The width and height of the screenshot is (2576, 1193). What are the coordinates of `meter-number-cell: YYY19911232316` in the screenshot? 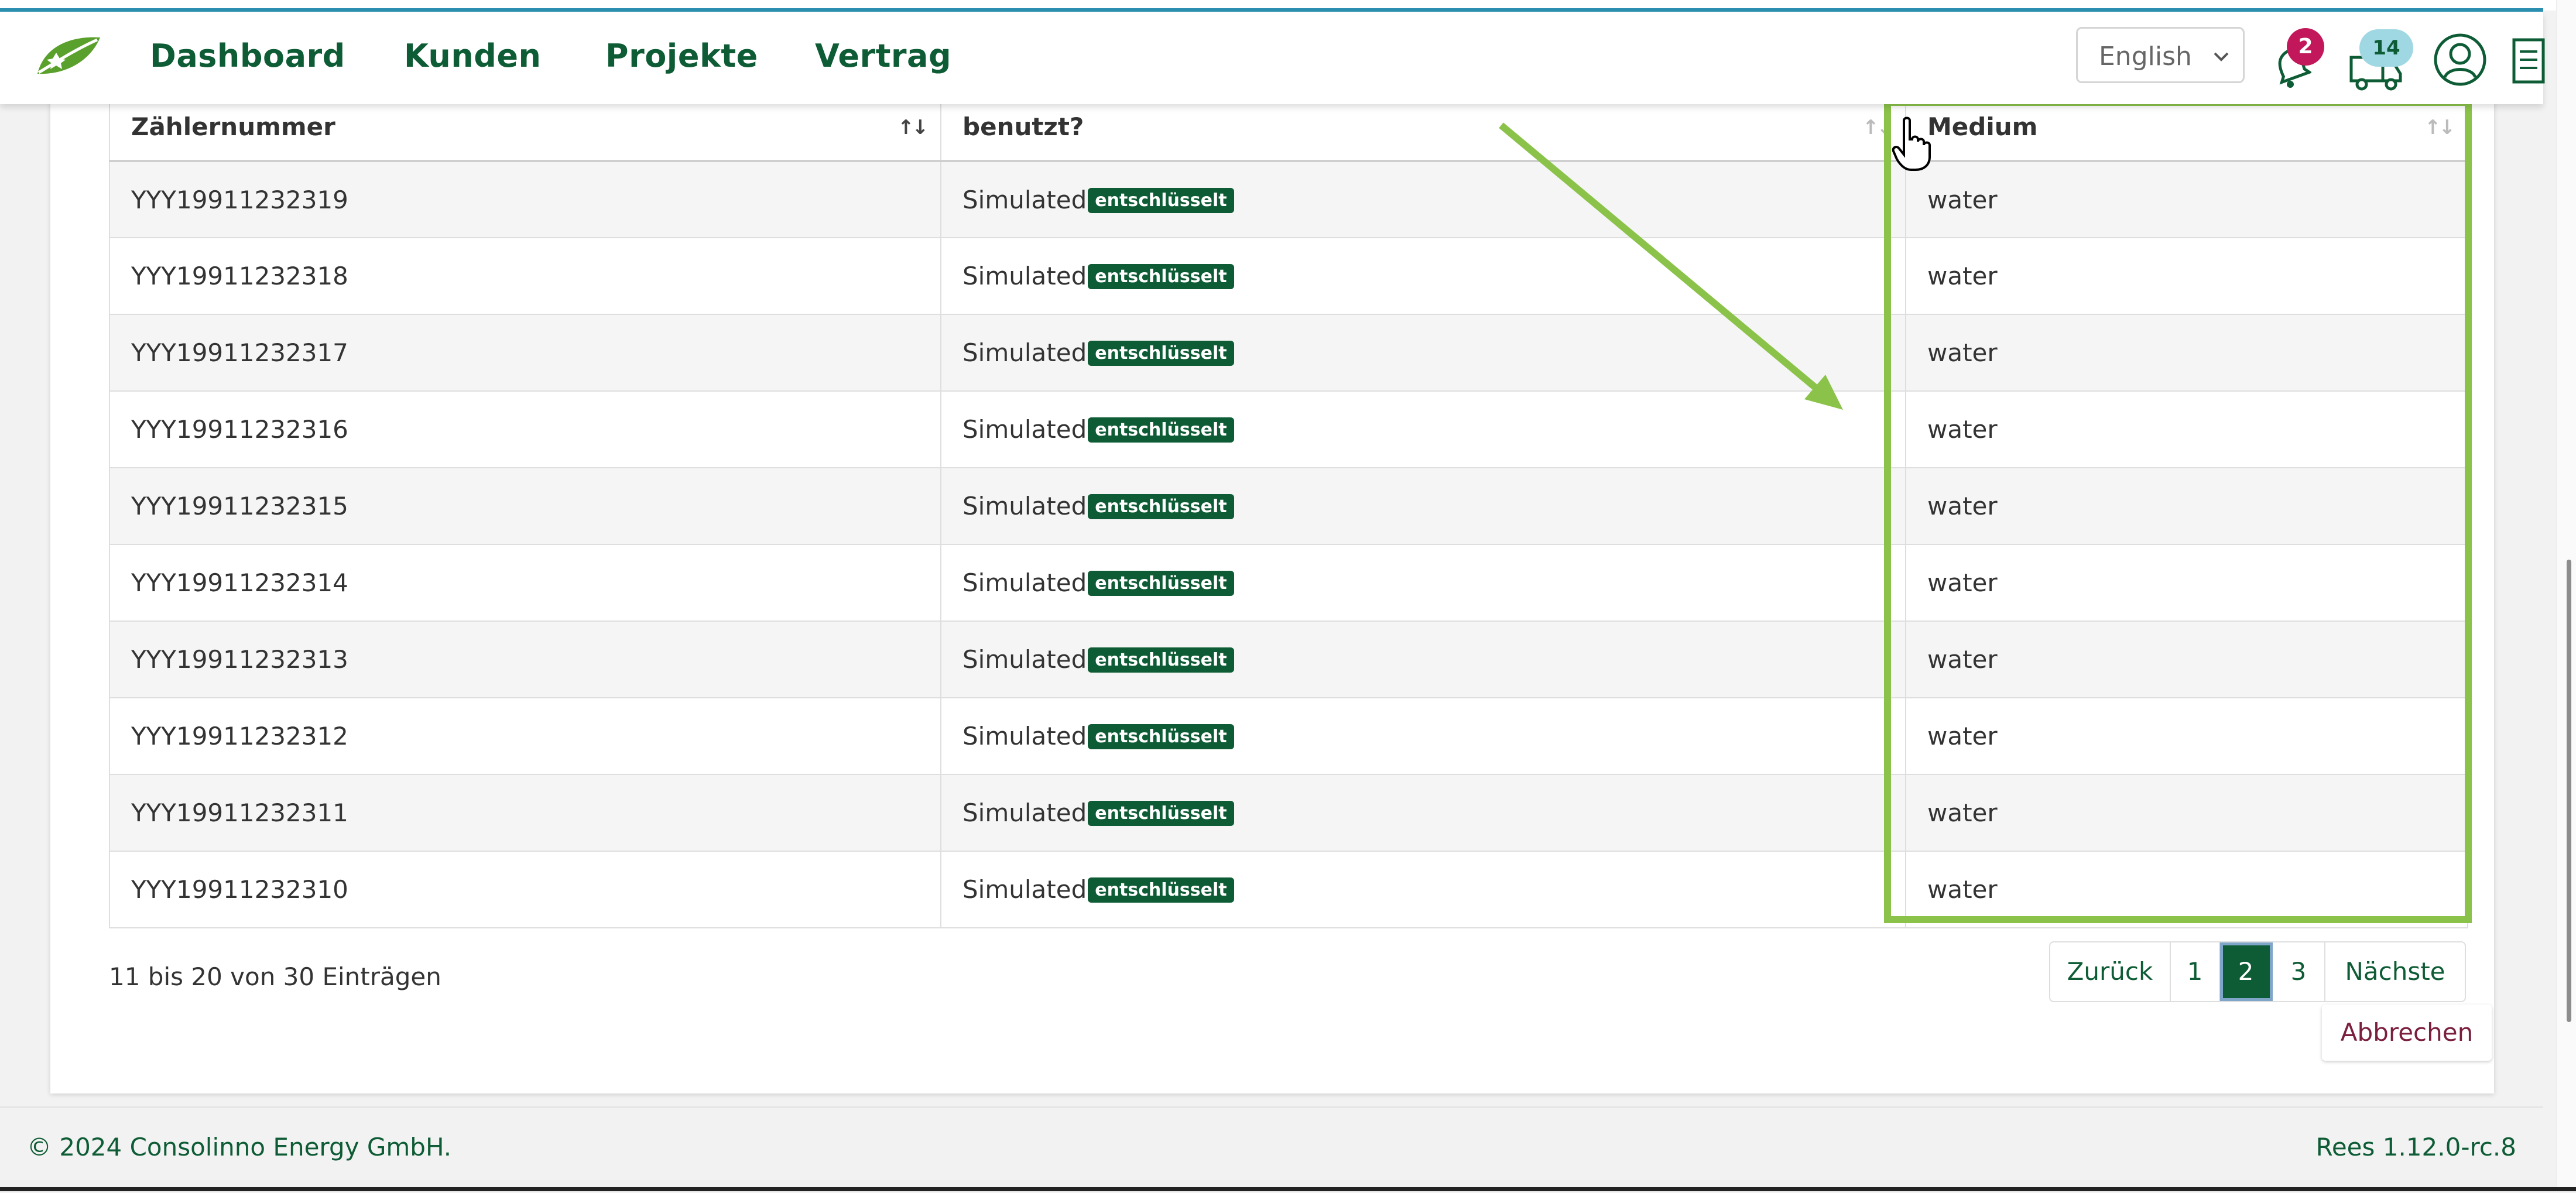 It's located at (525, 429).